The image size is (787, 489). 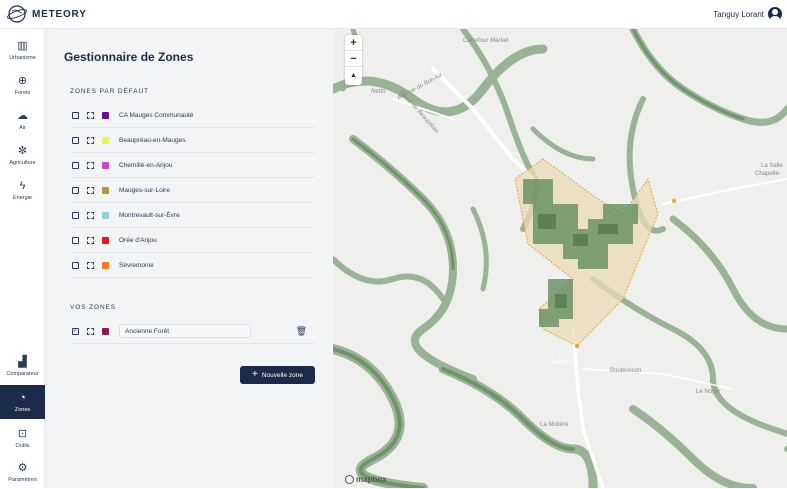 I want to click on zone-row: Beaupréau-en-Mauges, so click(x=192, y=140).